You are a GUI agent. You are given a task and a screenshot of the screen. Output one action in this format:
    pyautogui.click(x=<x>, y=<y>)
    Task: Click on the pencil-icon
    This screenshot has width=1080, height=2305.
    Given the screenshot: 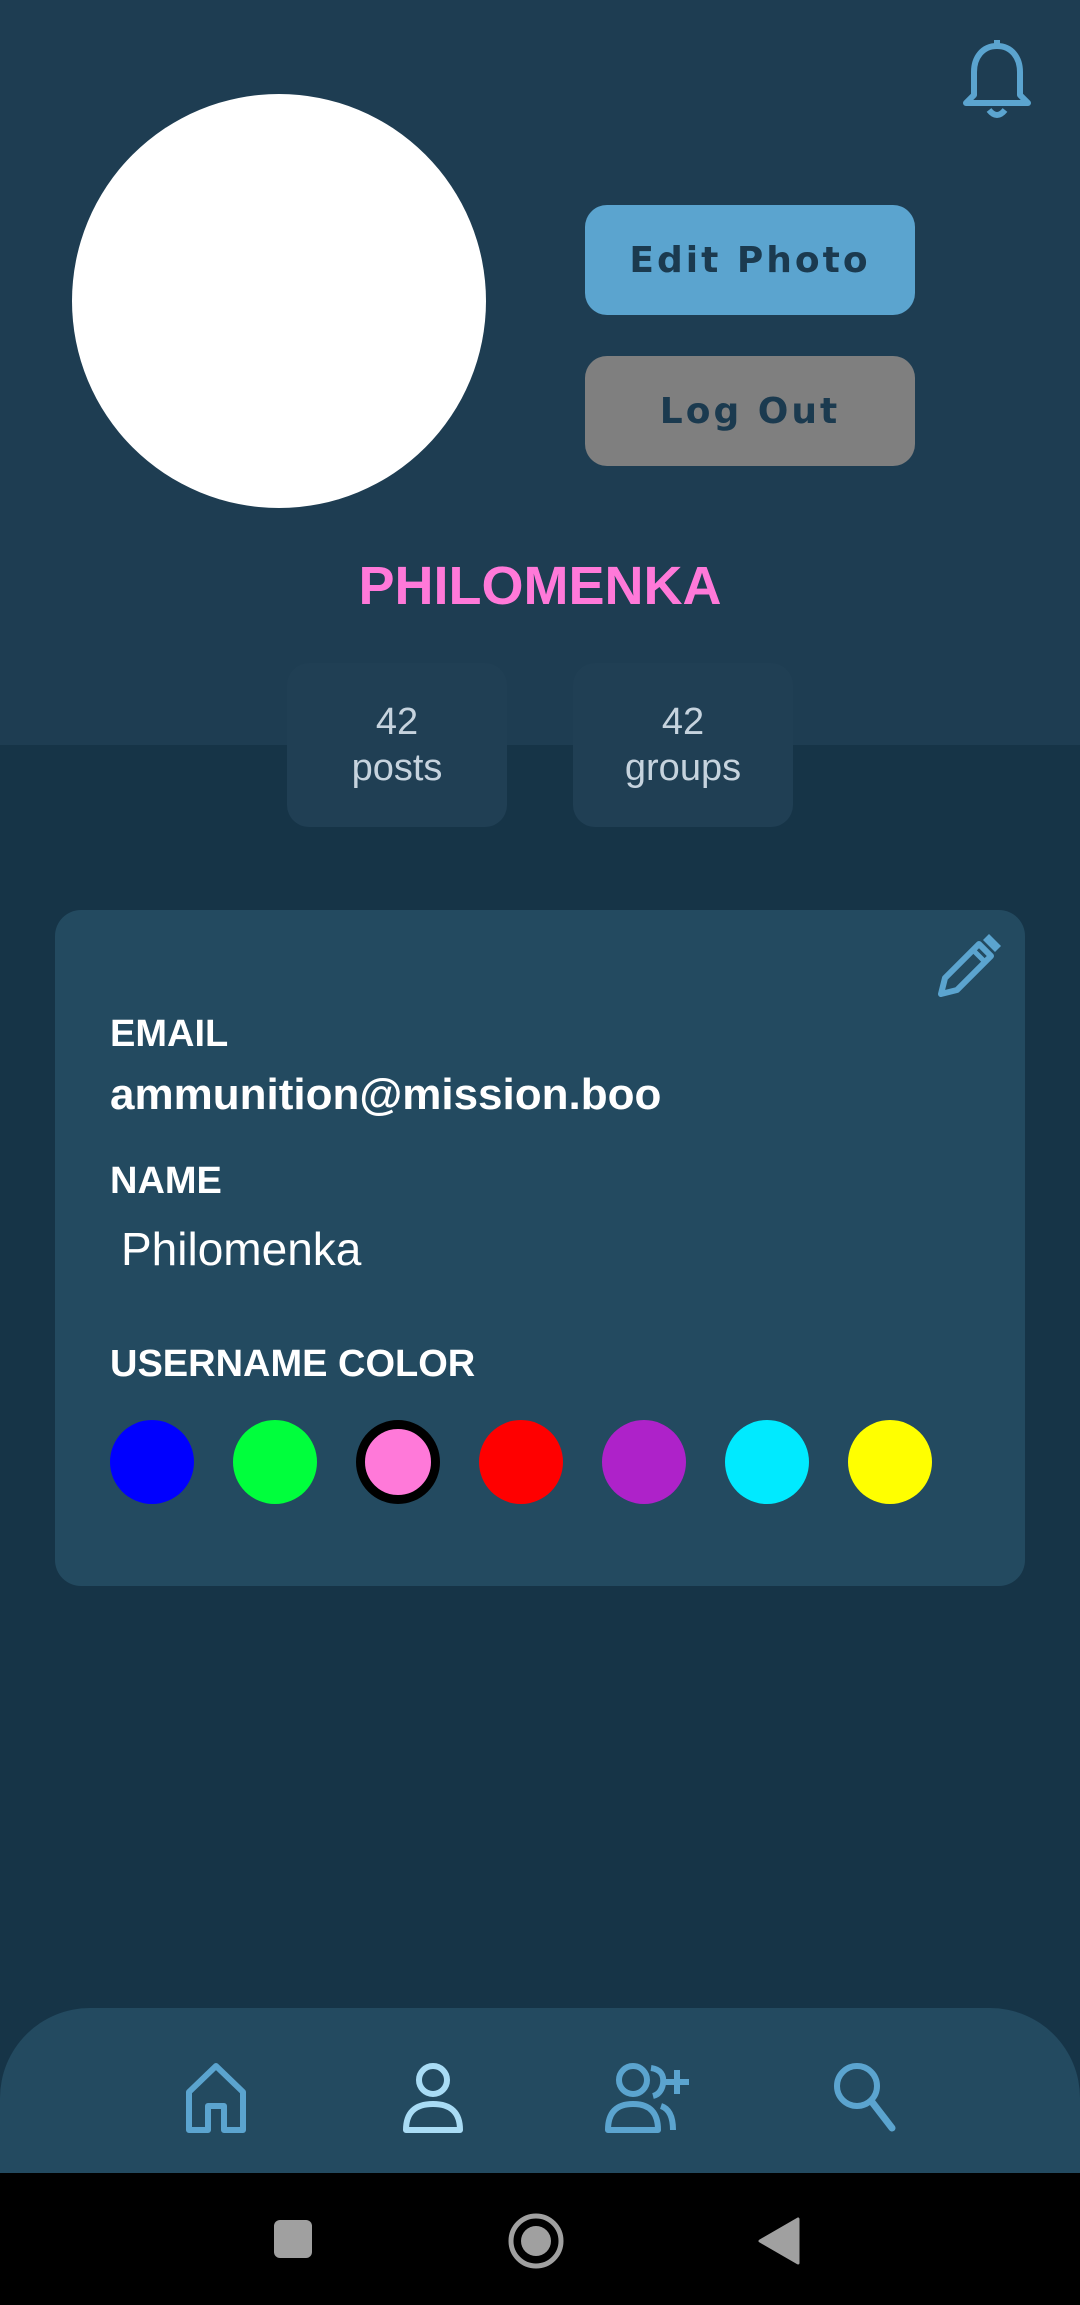 What is the action you would take?
    pyautogui.click(x=968, y=967)
    